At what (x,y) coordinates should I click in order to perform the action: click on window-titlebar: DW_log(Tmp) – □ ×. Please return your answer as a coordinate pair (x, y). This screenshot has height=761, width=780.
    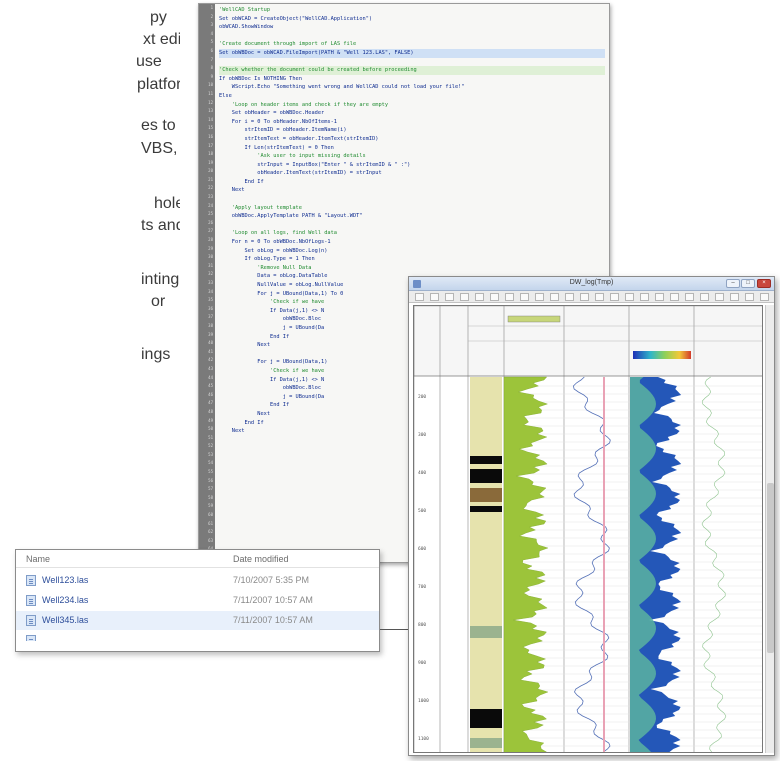
    Looking at the image, I should click on (591, 284).